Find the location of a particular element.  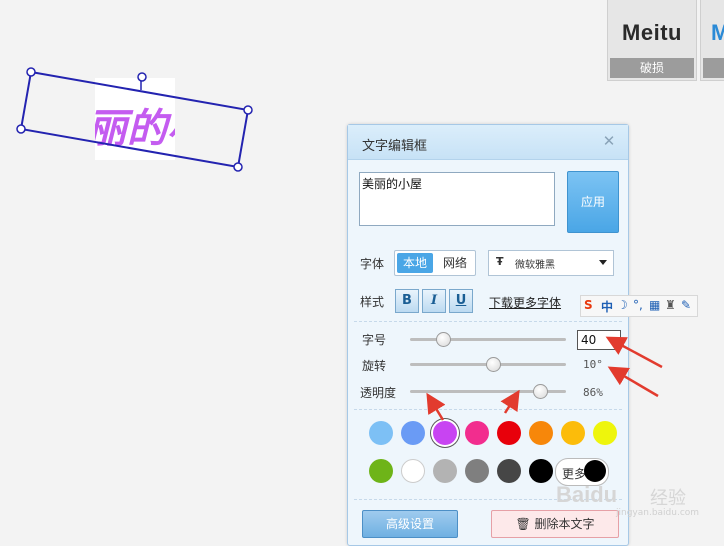

thumb-caption: 破损 is located at coordinates (652, 68).